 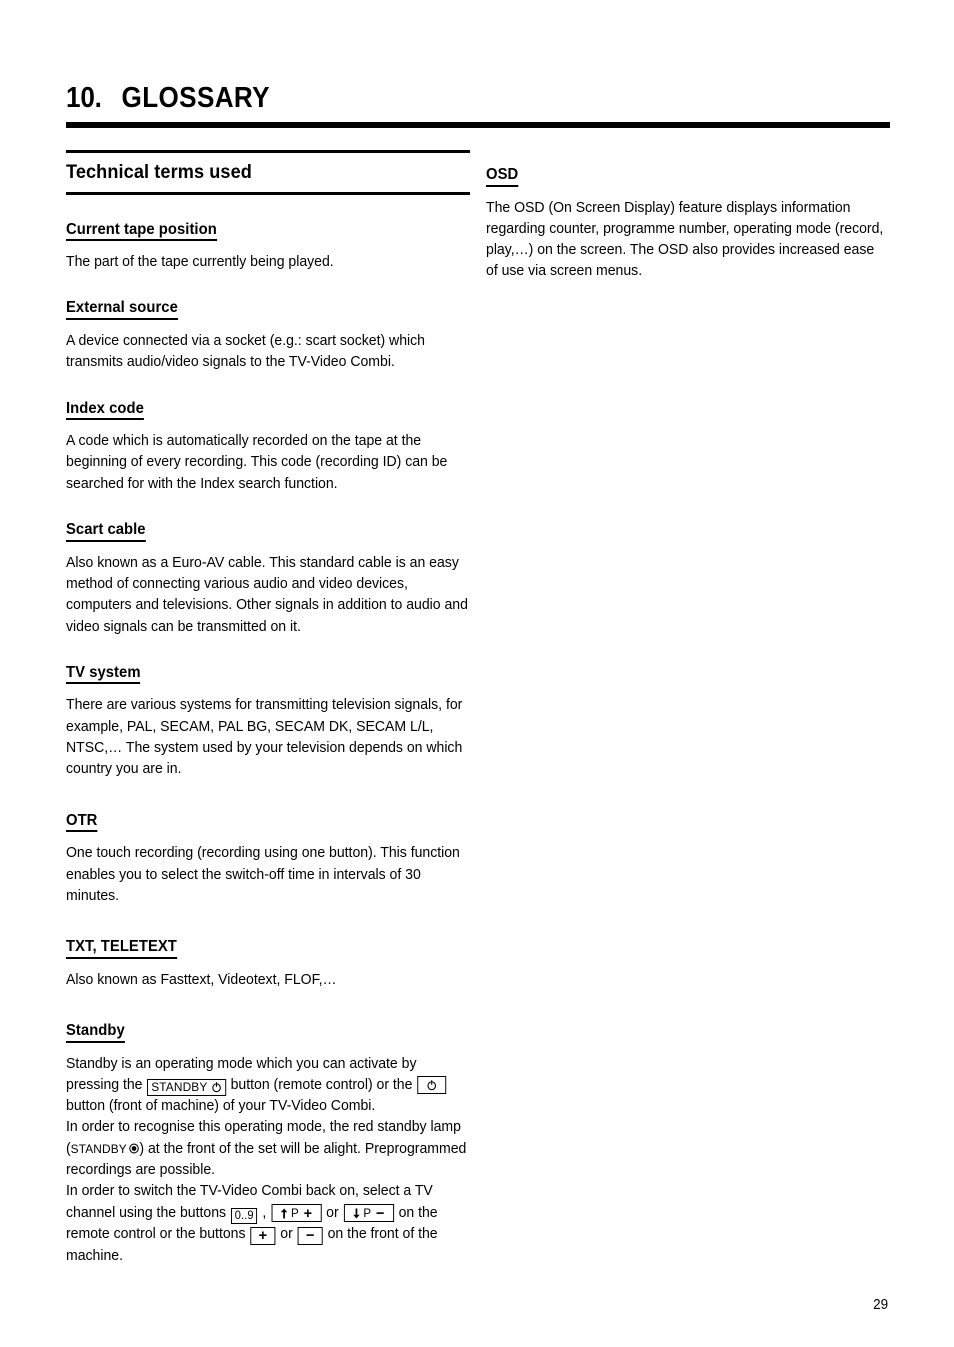 I want to click on arrow-down-icon, so click(x=357, y=1213).